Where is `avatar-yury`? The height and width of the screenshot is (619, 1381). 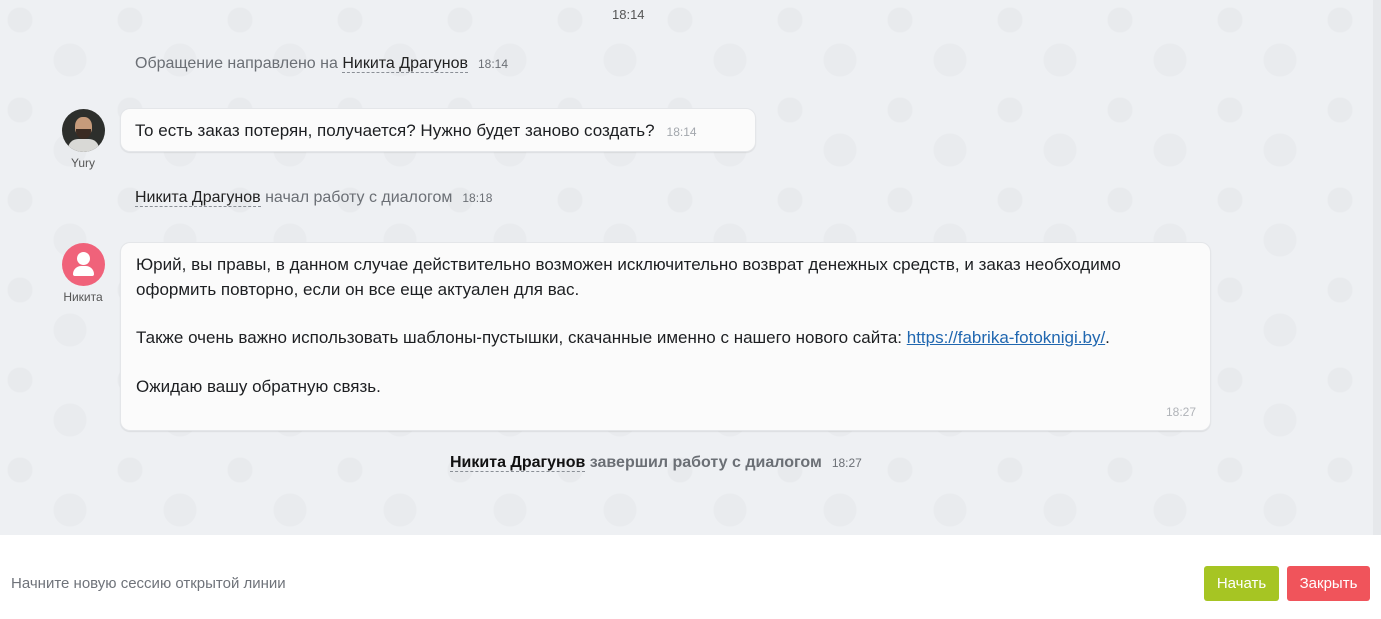
avatar-yury is located at coordinates (83, 130).